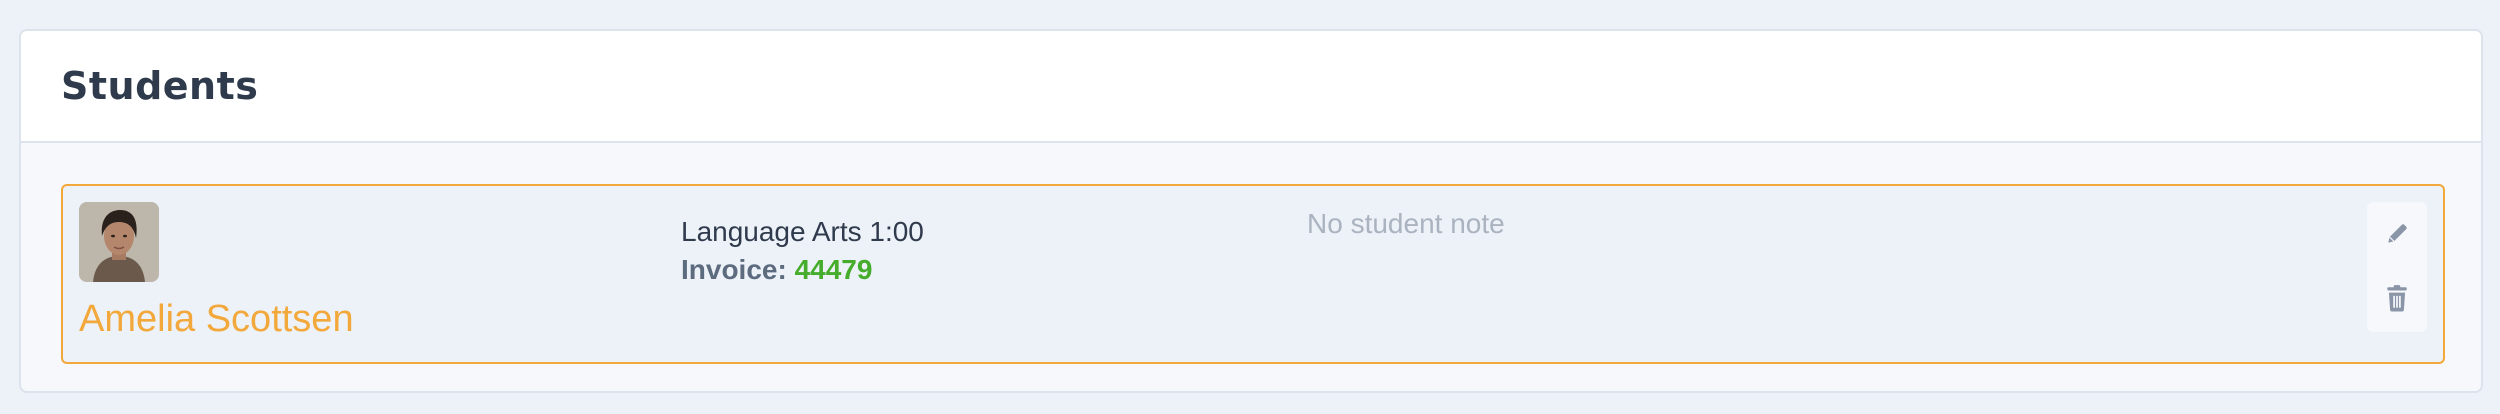  Describe the element at coordinates (160, 86) in the screenshot. I see `panel-title: Students` at that location.